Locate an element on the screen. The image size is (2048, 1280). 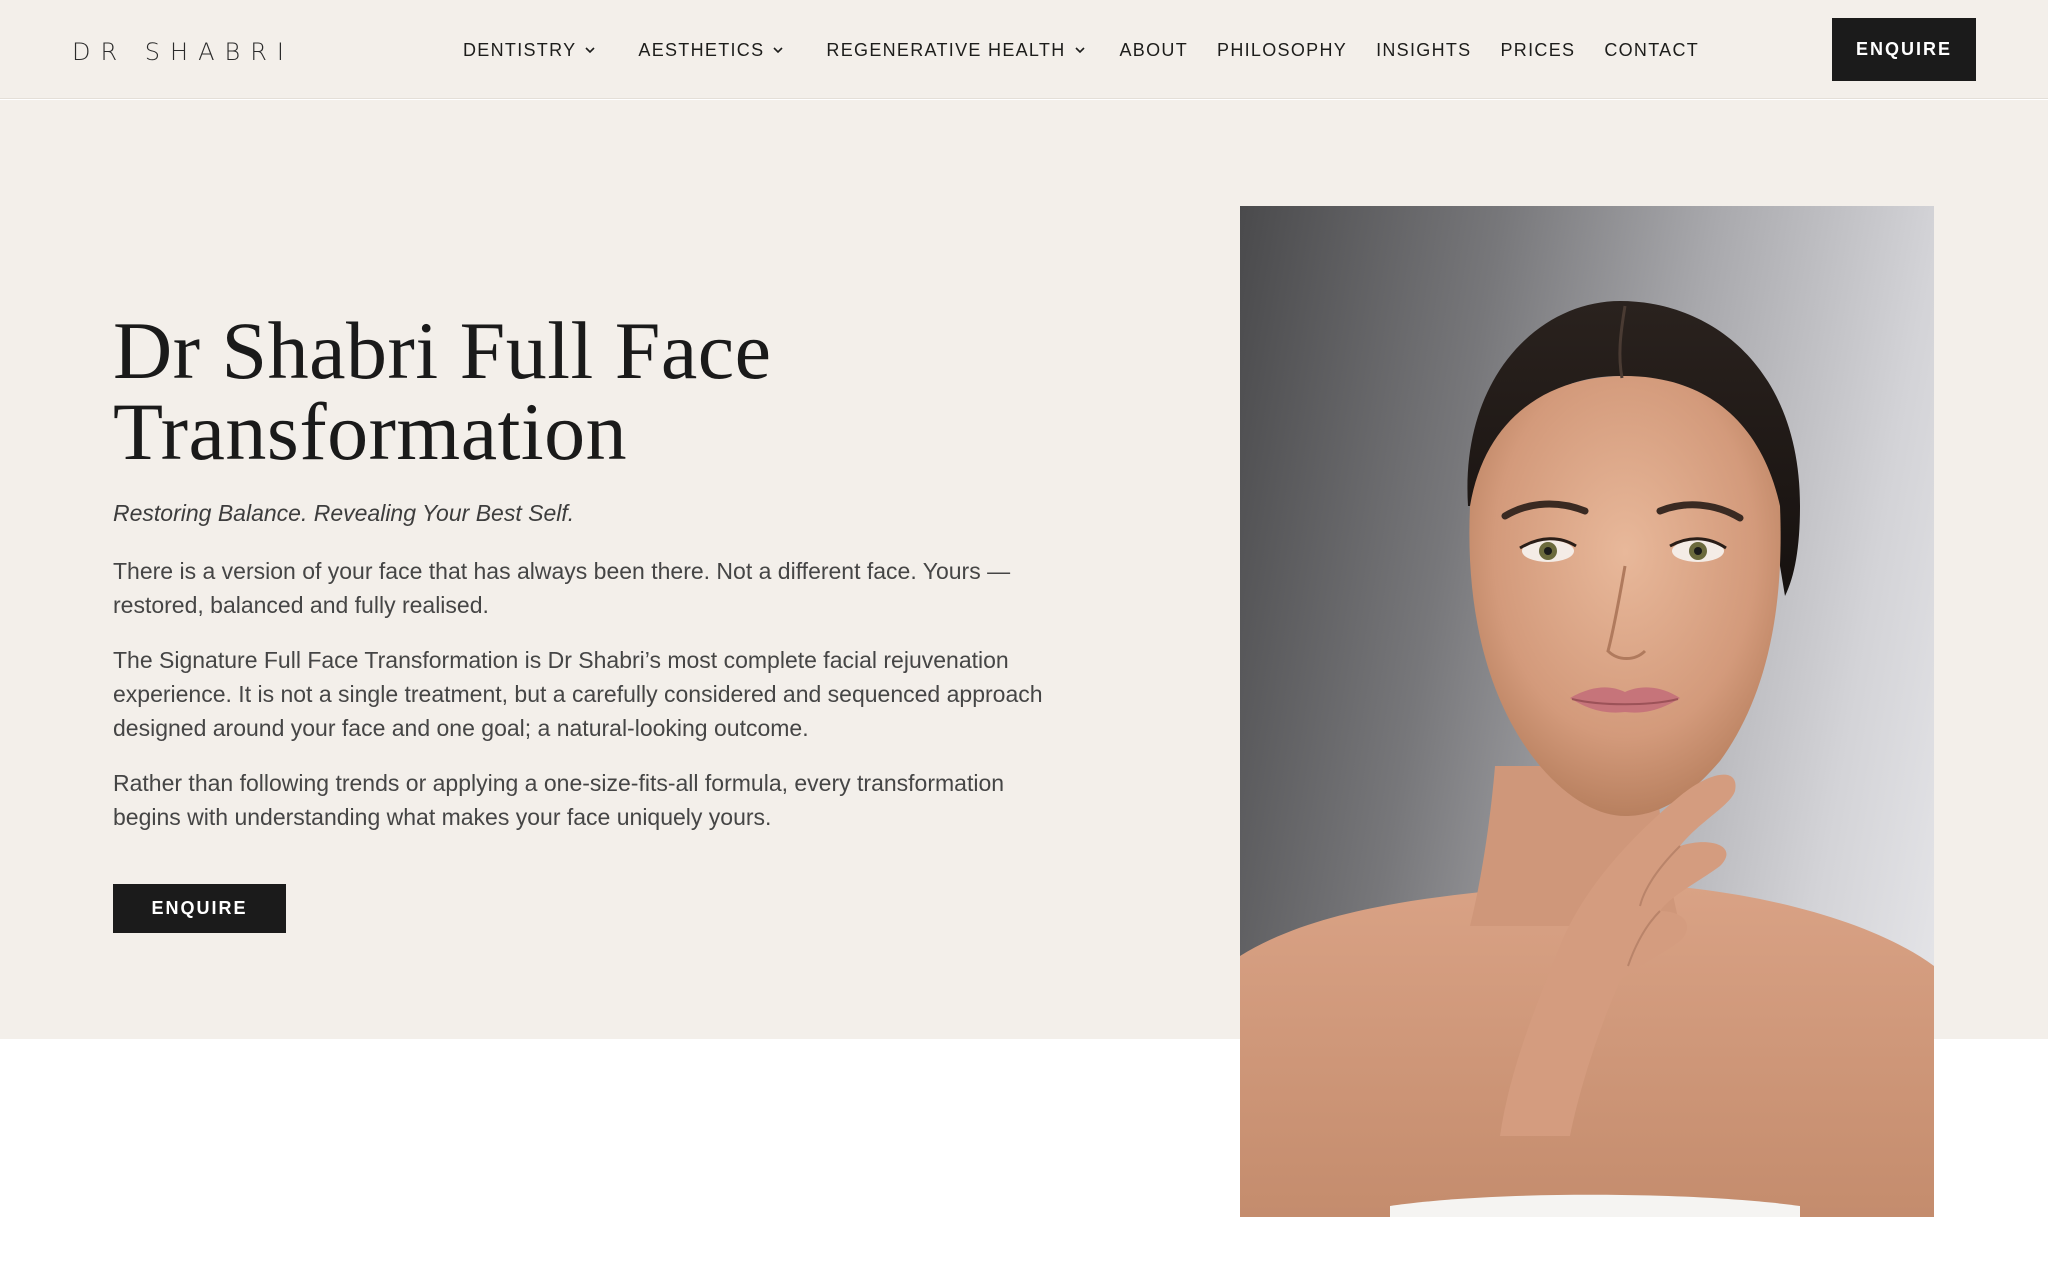
nav-item-label: ABOUT is located at coordinates (1154, 49).